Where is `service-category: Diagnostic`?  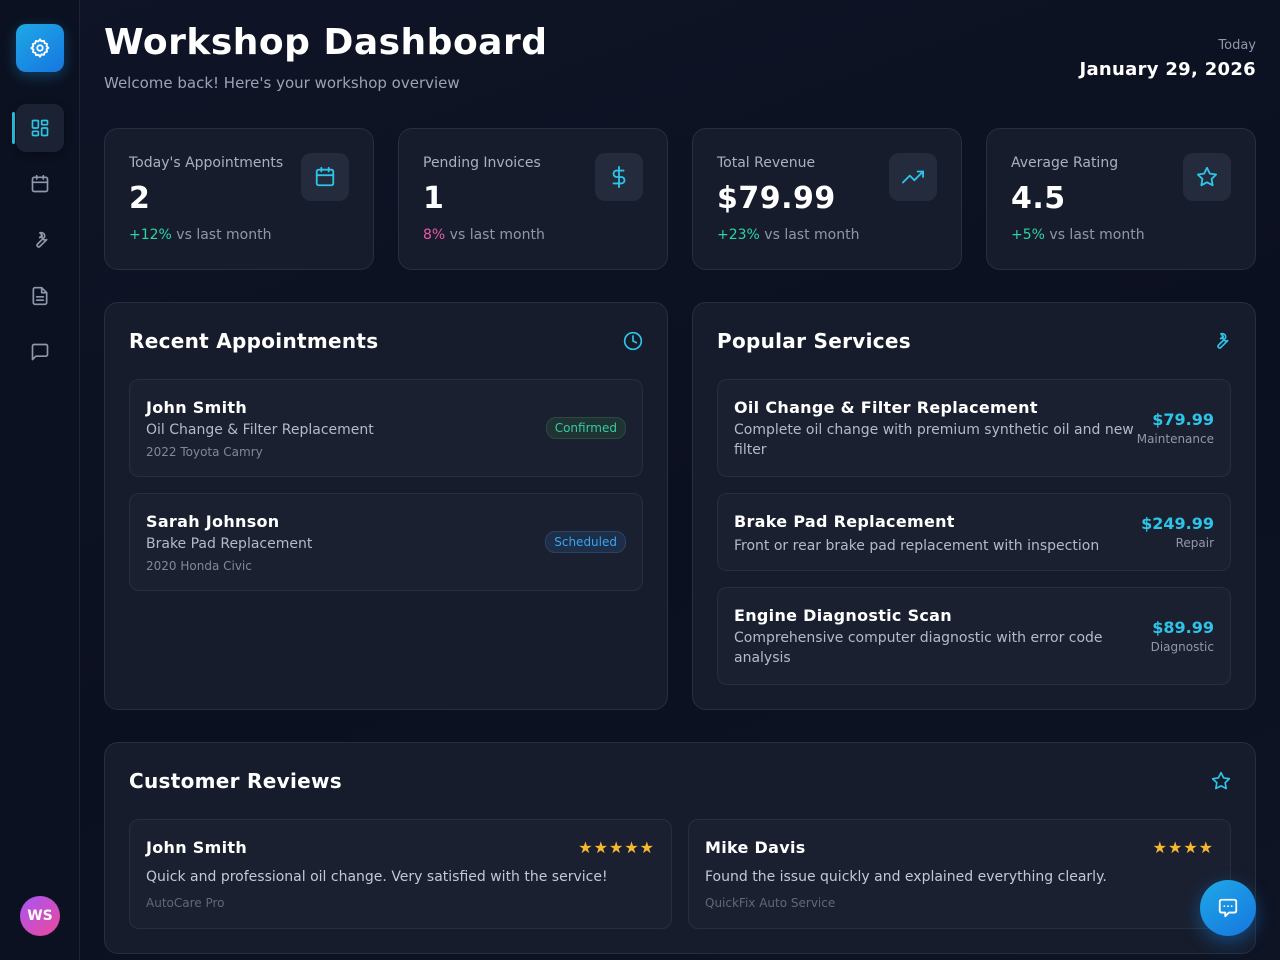
service-category: Diagnostic is located at coordinates (1182, 647).